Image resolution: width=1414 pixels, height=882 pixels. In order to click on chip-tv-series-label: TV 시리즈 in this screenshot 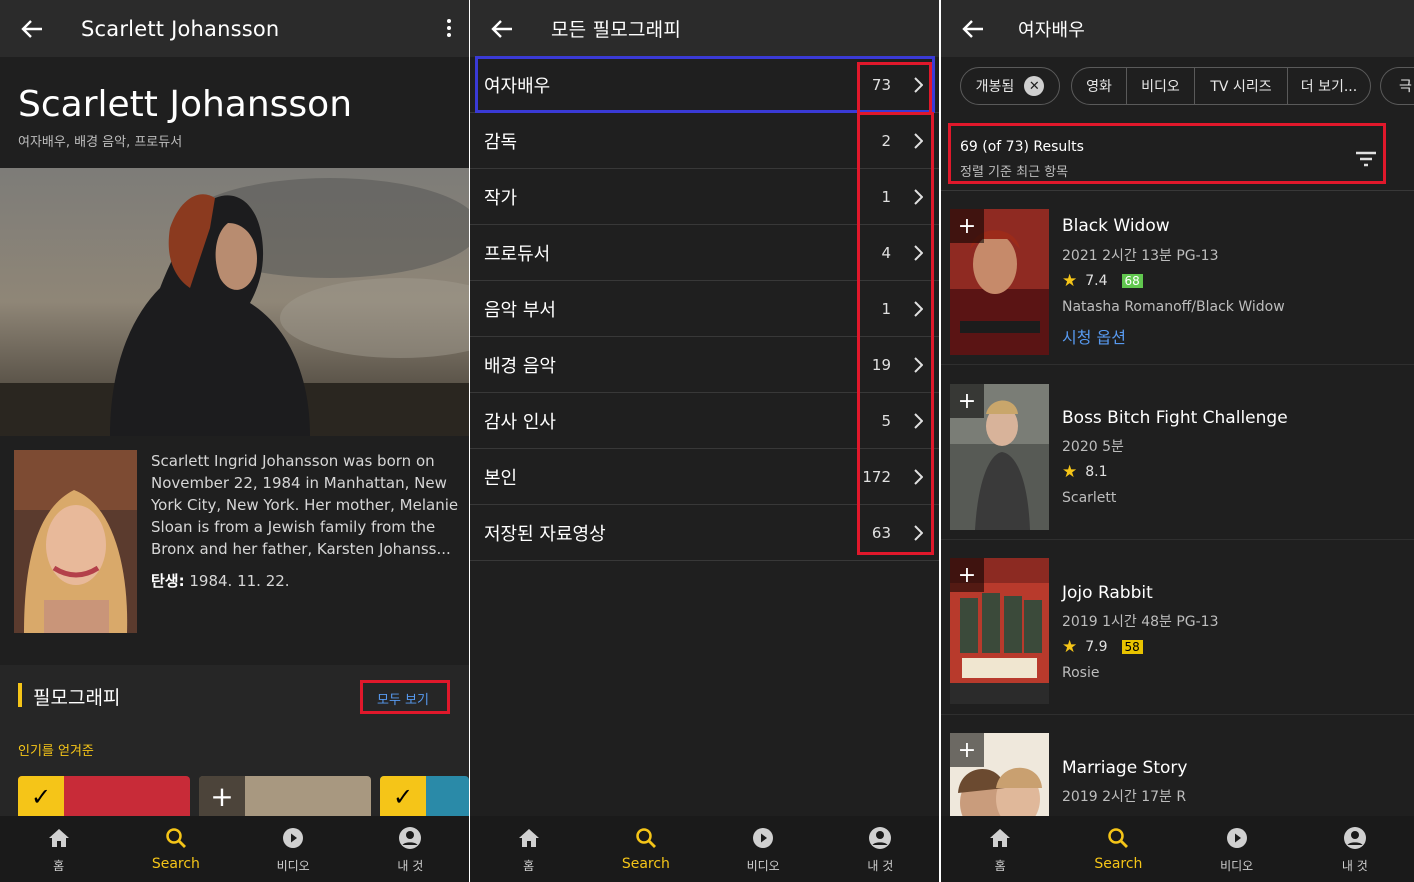, I will do `click(1241, 87)`.